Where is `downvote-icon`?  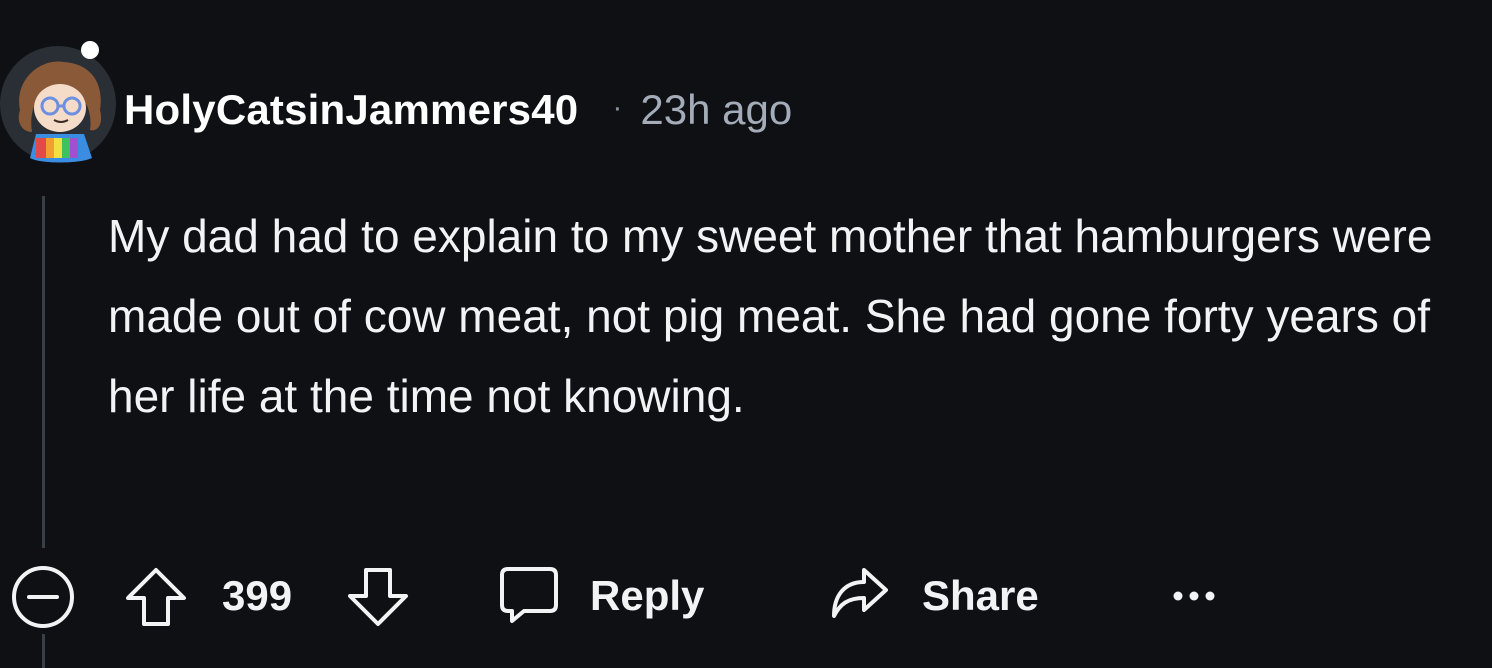 downvote-icon is located at coordinates (378, 597).